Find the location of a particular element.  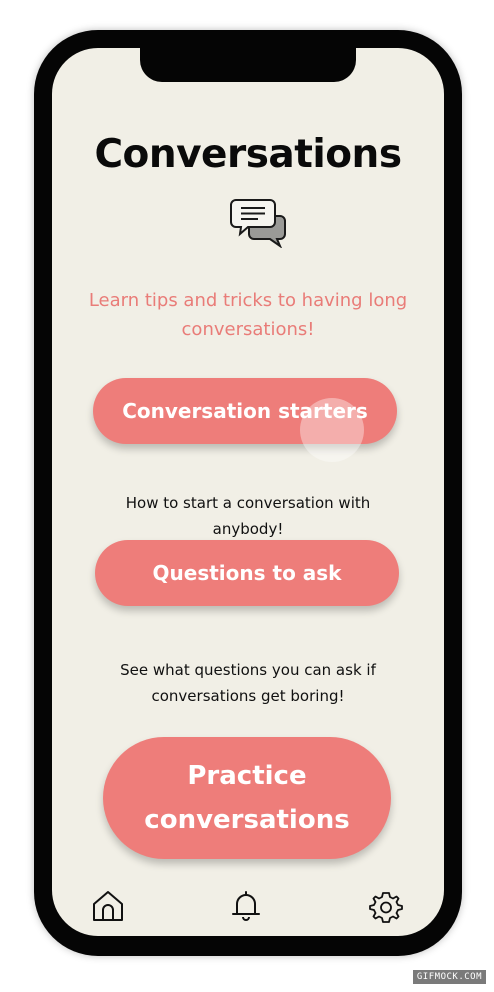

questions-to-ask-label: Questions to ask is located at coordinates (247, 573).